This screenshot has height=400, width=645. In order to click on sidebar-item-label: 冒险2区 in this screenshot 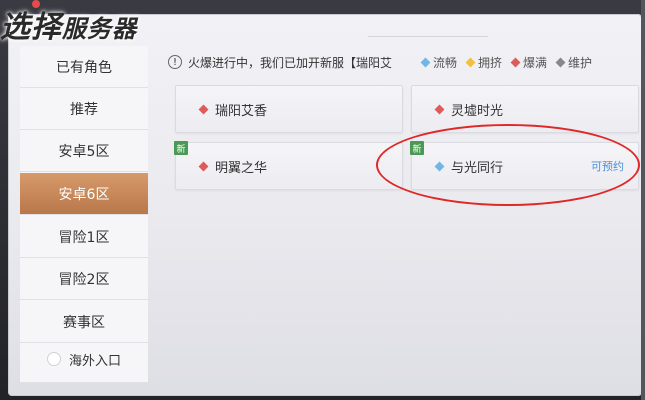, I will do `click(84, 279)`.